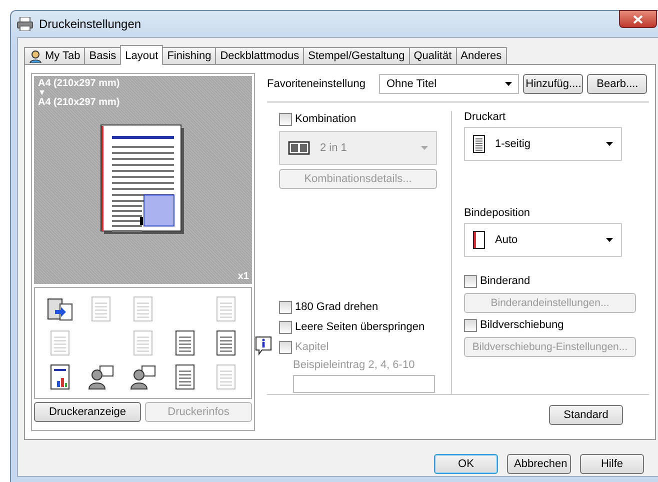 The width and height of the screenshot is (658, 482). What do you see at coordinates (612, 464) in the screenshot?
I see `dialog-button: Hilfe` at bounding box center [612, 464].